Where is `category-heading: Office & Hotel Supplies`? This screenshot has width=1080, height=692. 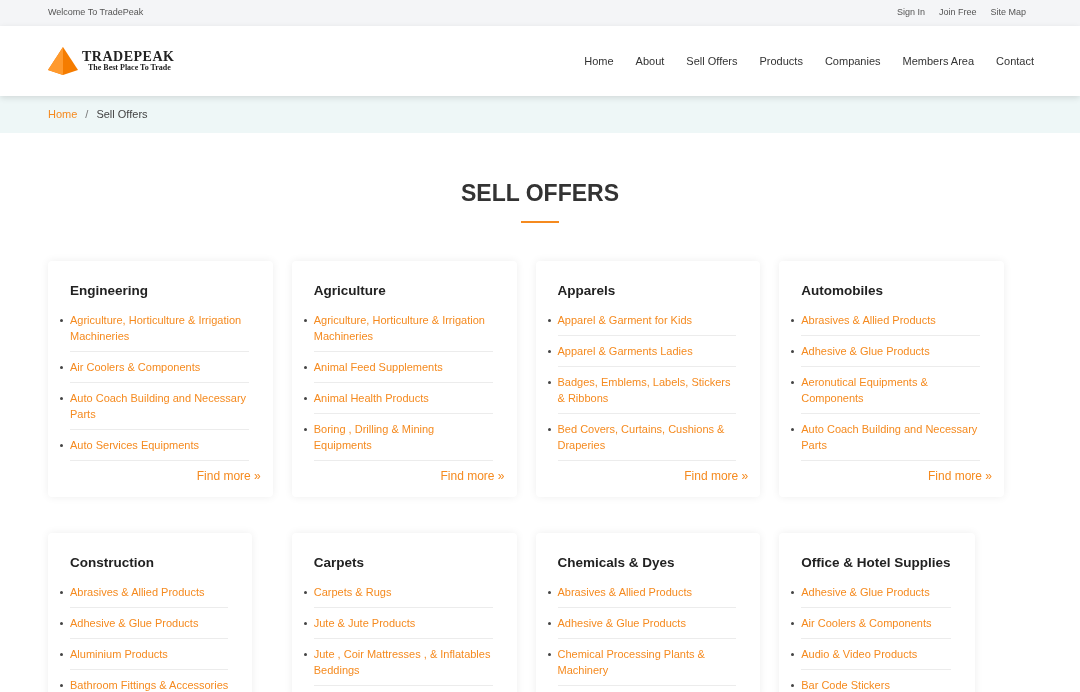
category-heading: Office & Hotel Supplies is located at coordinates (876, 563).